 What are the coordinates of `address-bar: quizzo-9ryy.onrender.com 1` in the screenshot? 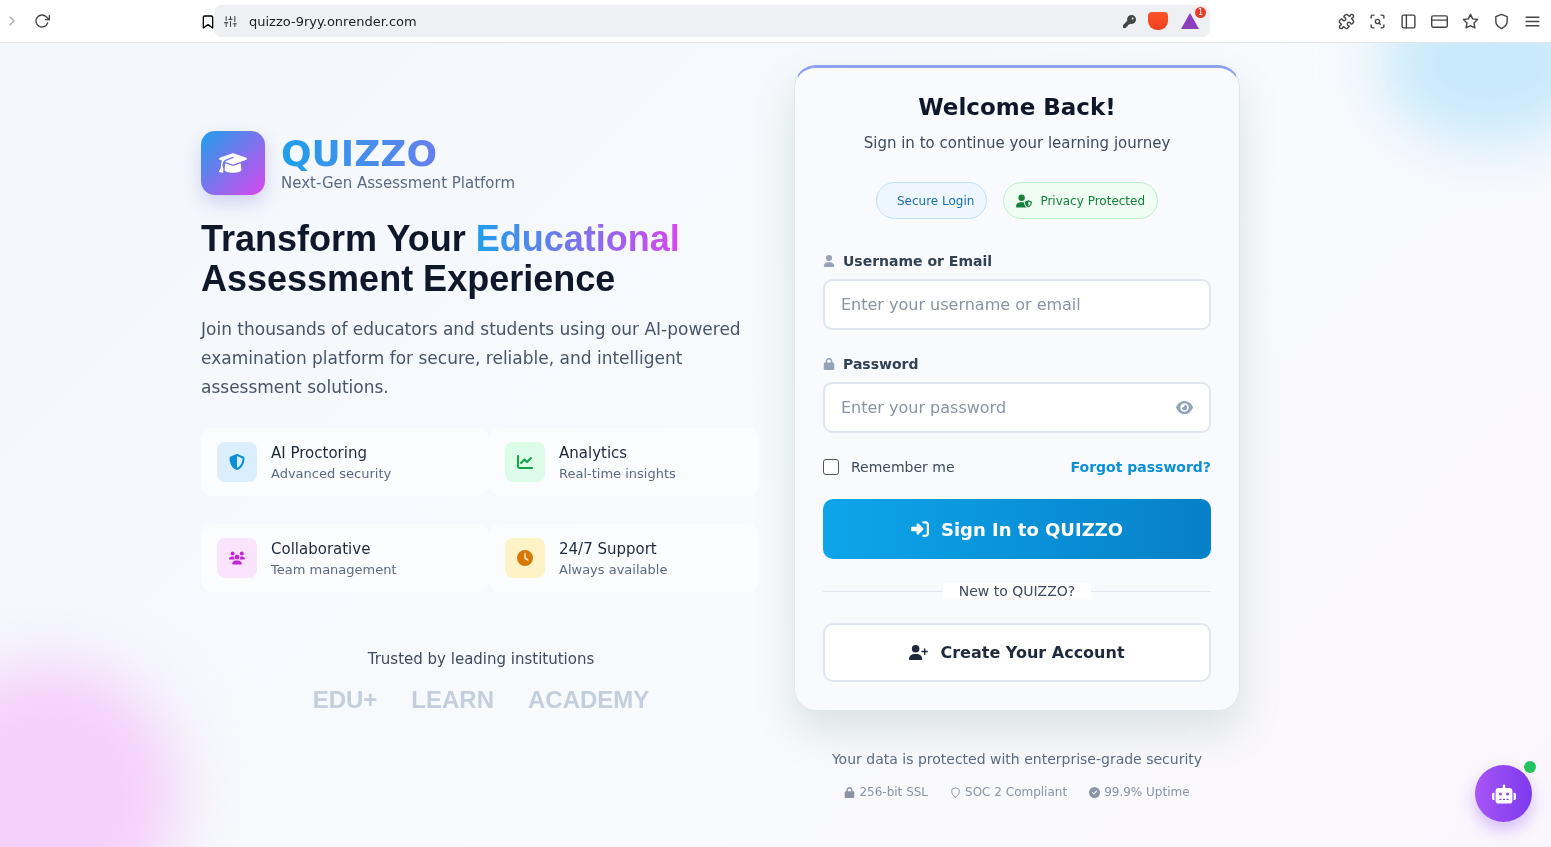 It's located at (712, 21).